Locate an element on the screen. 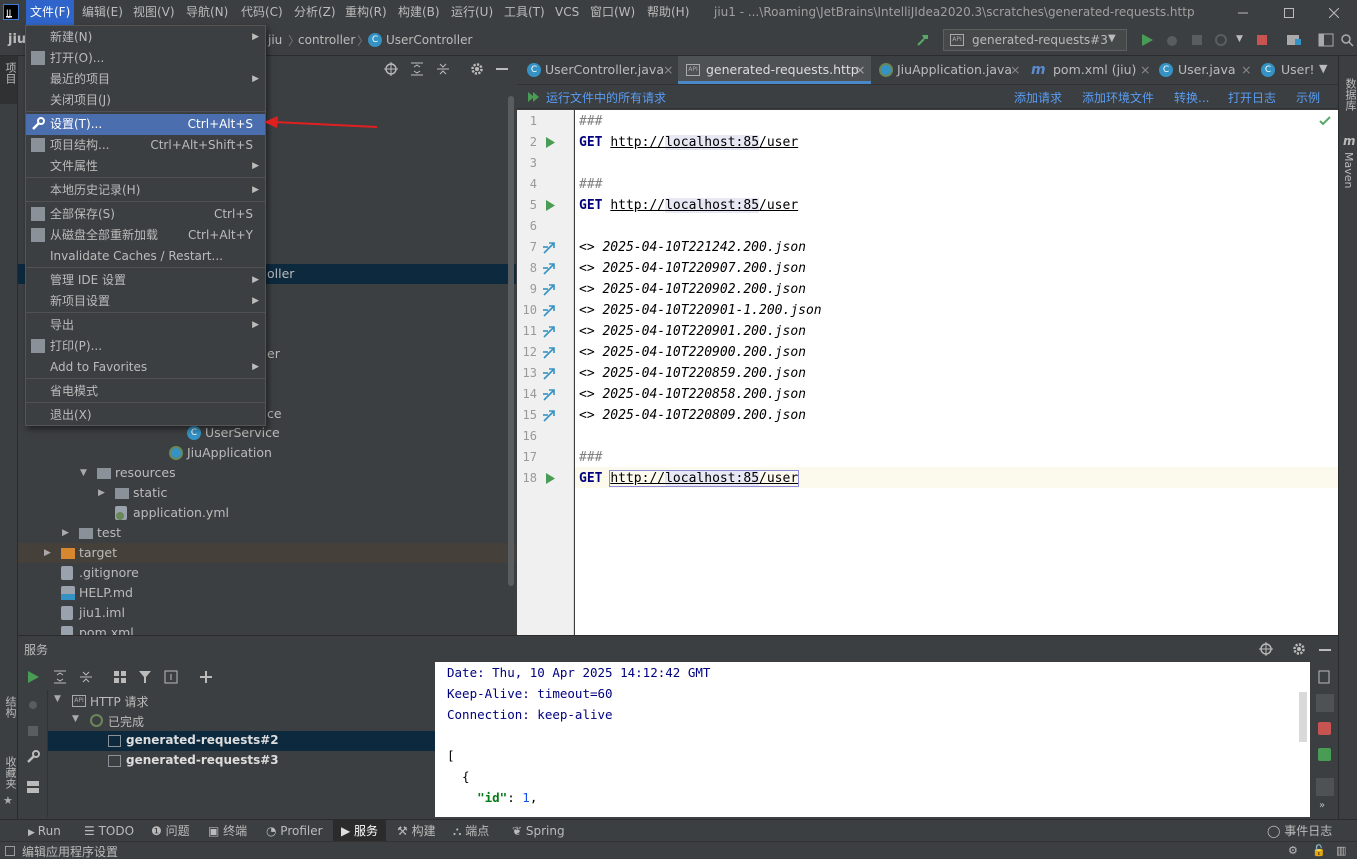 The image size is (1357, 859). tab-jiu-application: JiuApplication.java × is located at coordinates (946, 70).